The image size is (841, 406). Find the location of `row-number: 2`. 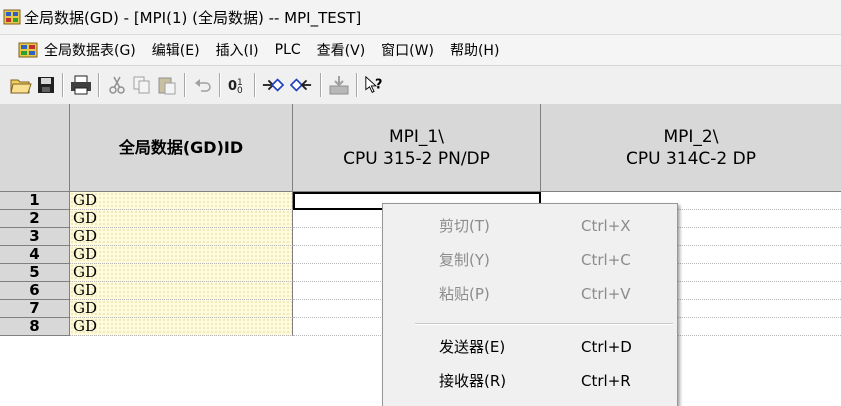

row-number: 2 is located at coordinates (35, 219).